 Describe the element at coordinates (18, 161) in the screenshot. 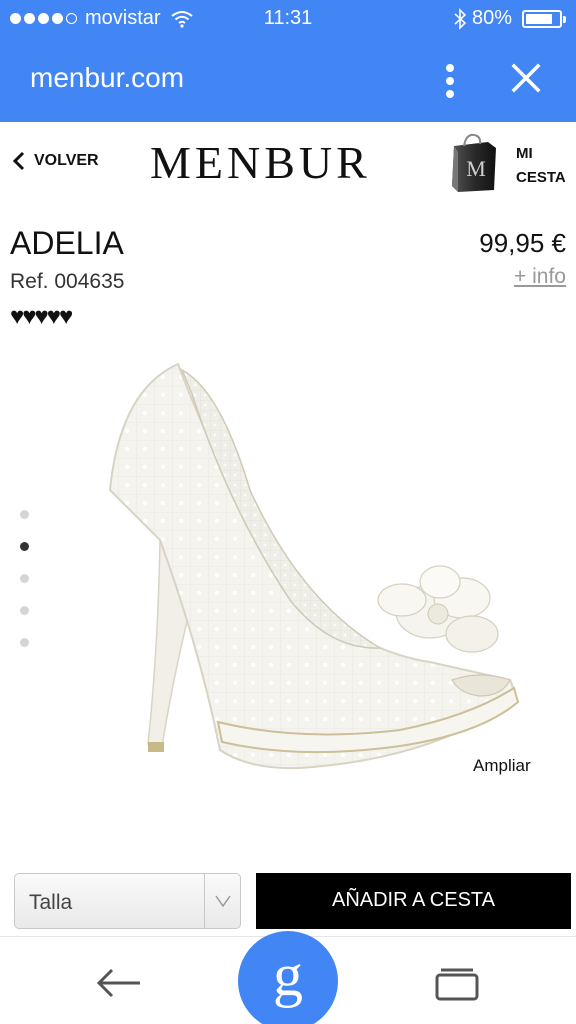

I see `chevron-left-icon` at that location.